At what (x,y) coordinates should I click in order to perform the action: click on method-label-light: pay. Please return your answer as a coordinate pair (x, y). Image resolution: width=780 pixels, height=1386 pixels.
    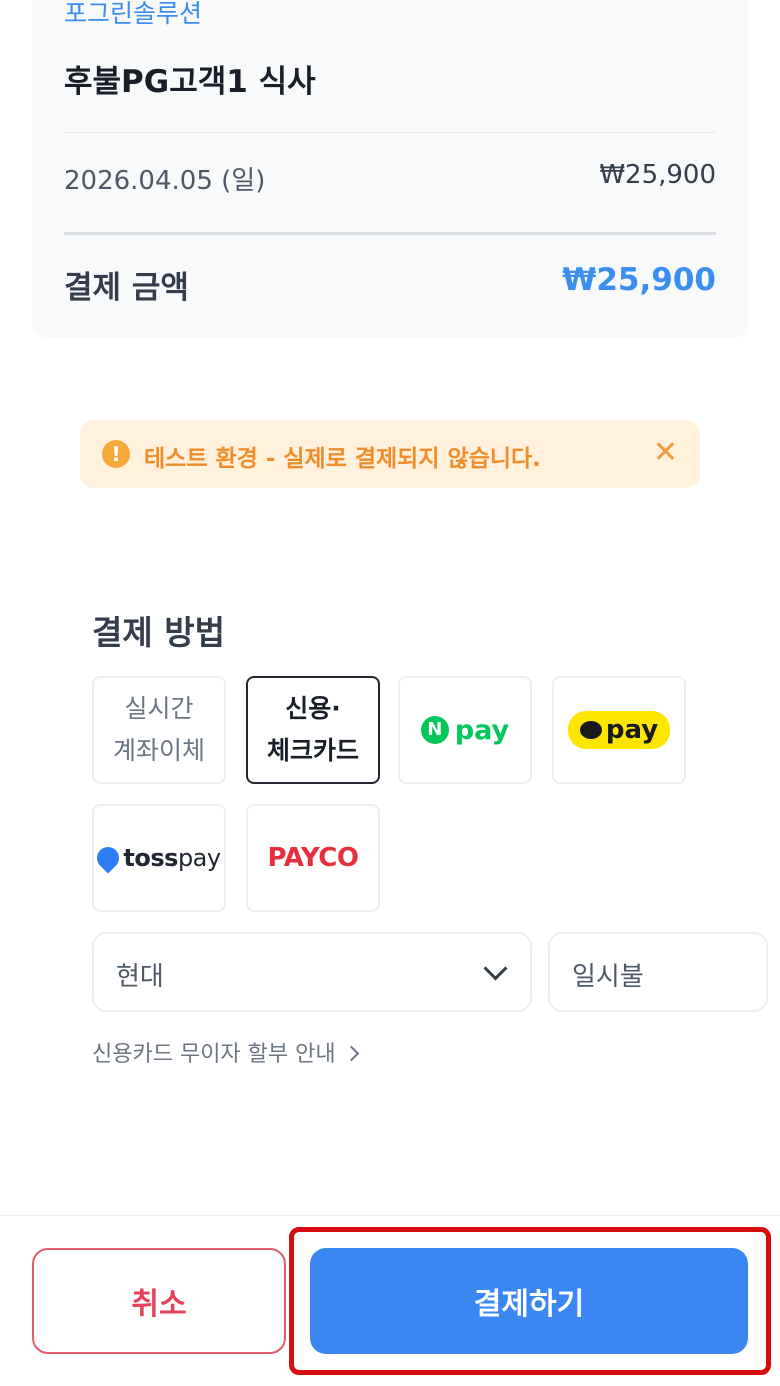
    Looking at the image, I should click on (199, 858).